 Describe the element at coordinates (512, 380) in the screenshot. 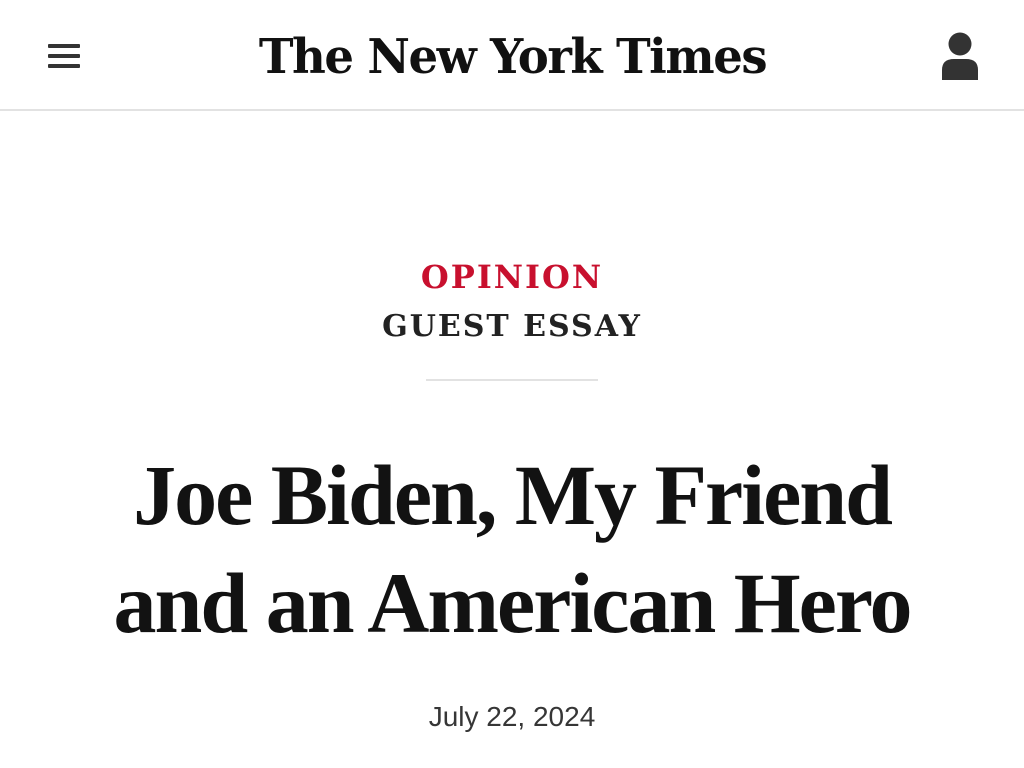

I see `divider` at that location.